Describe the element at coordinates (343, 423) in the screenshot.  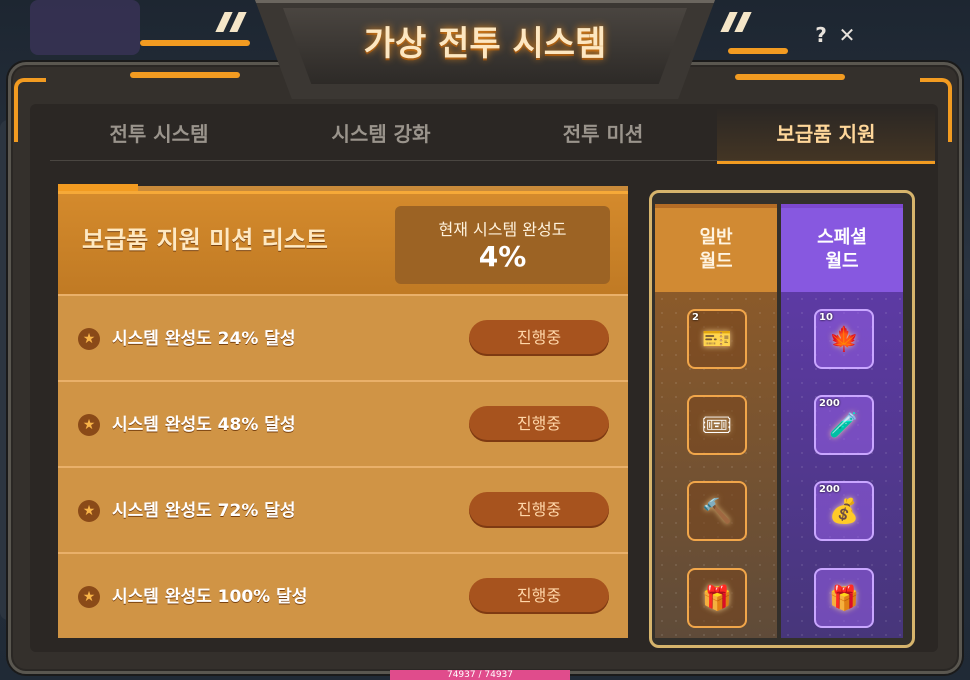
I see `mission-row: ★ 시스템 완성도 48% 달성 진행중` at that location.